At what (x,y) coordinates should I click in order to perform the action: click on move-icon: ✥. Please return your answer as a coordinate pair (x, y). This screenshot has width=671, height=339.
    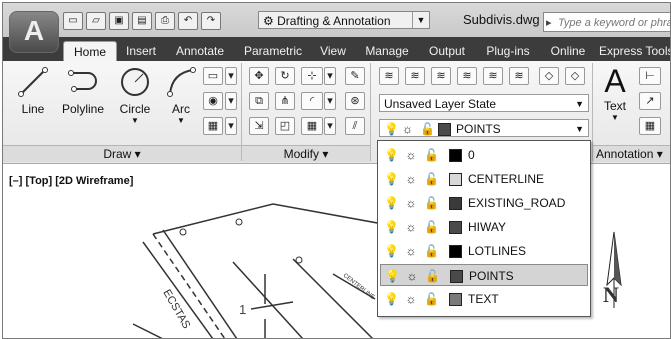
    Looking at the image, I should click on (259, 76).